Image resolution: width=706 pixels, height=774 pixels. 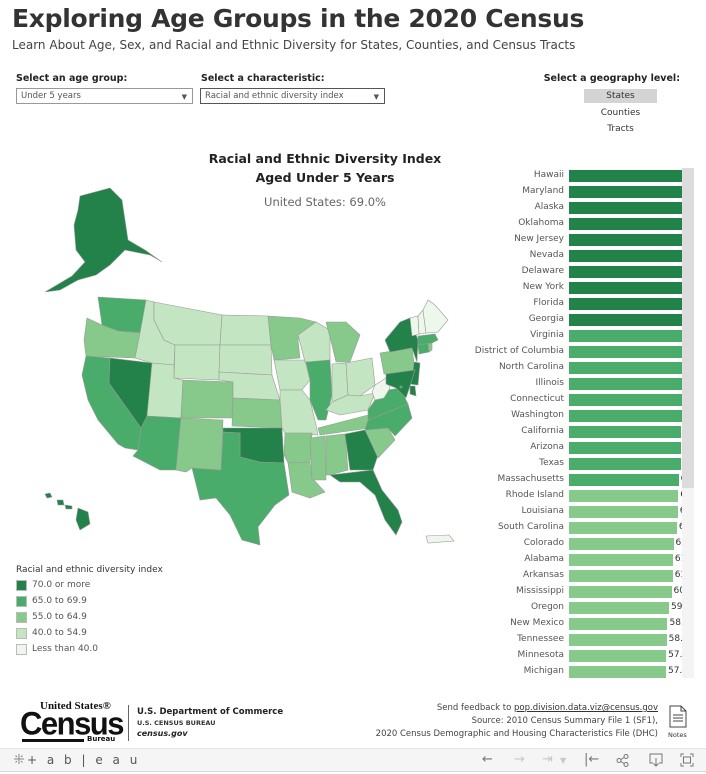 I want to click on bar-row: Mississippi60.9%, so click(x=575, y=592).